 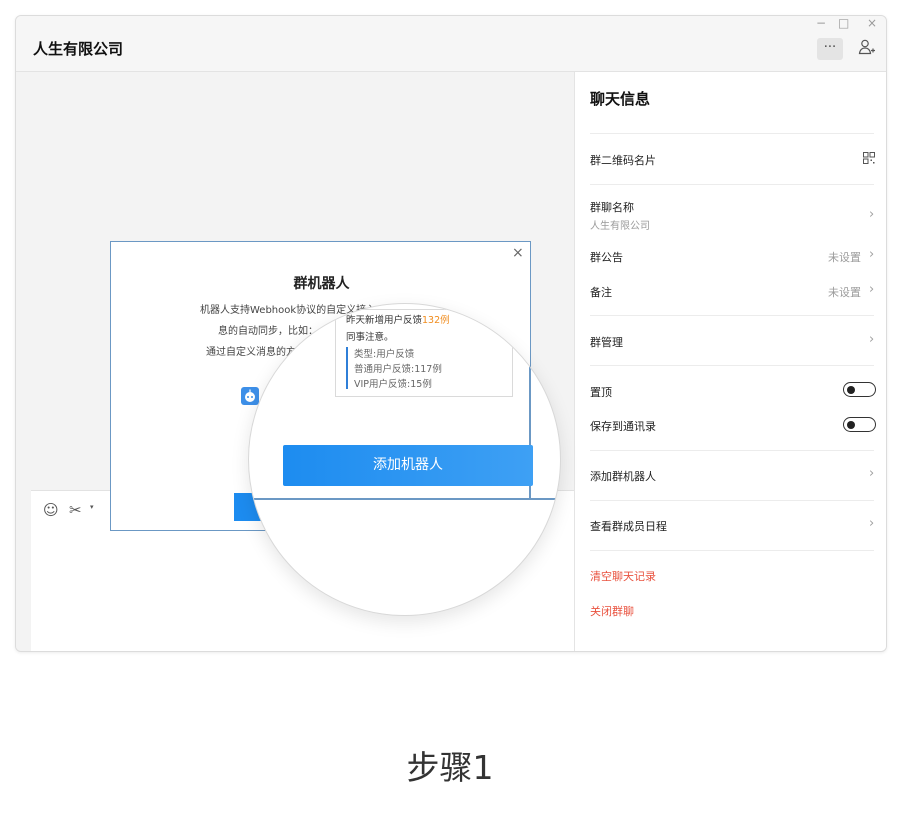 I want to click on remark-value: 未设置, so click(x=844, y=292).